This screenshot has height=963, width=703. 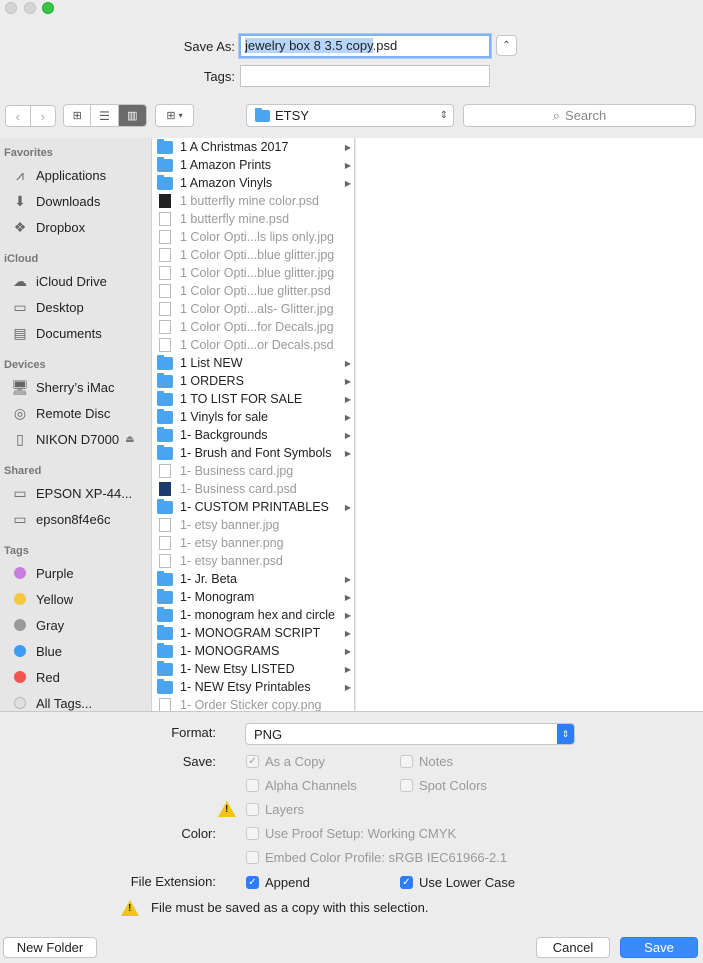 What do you see at coordinates (253, 597) in the screenshot?
I see `folder-row: 1- Monogram ▶` at bounding box center [253, 597].